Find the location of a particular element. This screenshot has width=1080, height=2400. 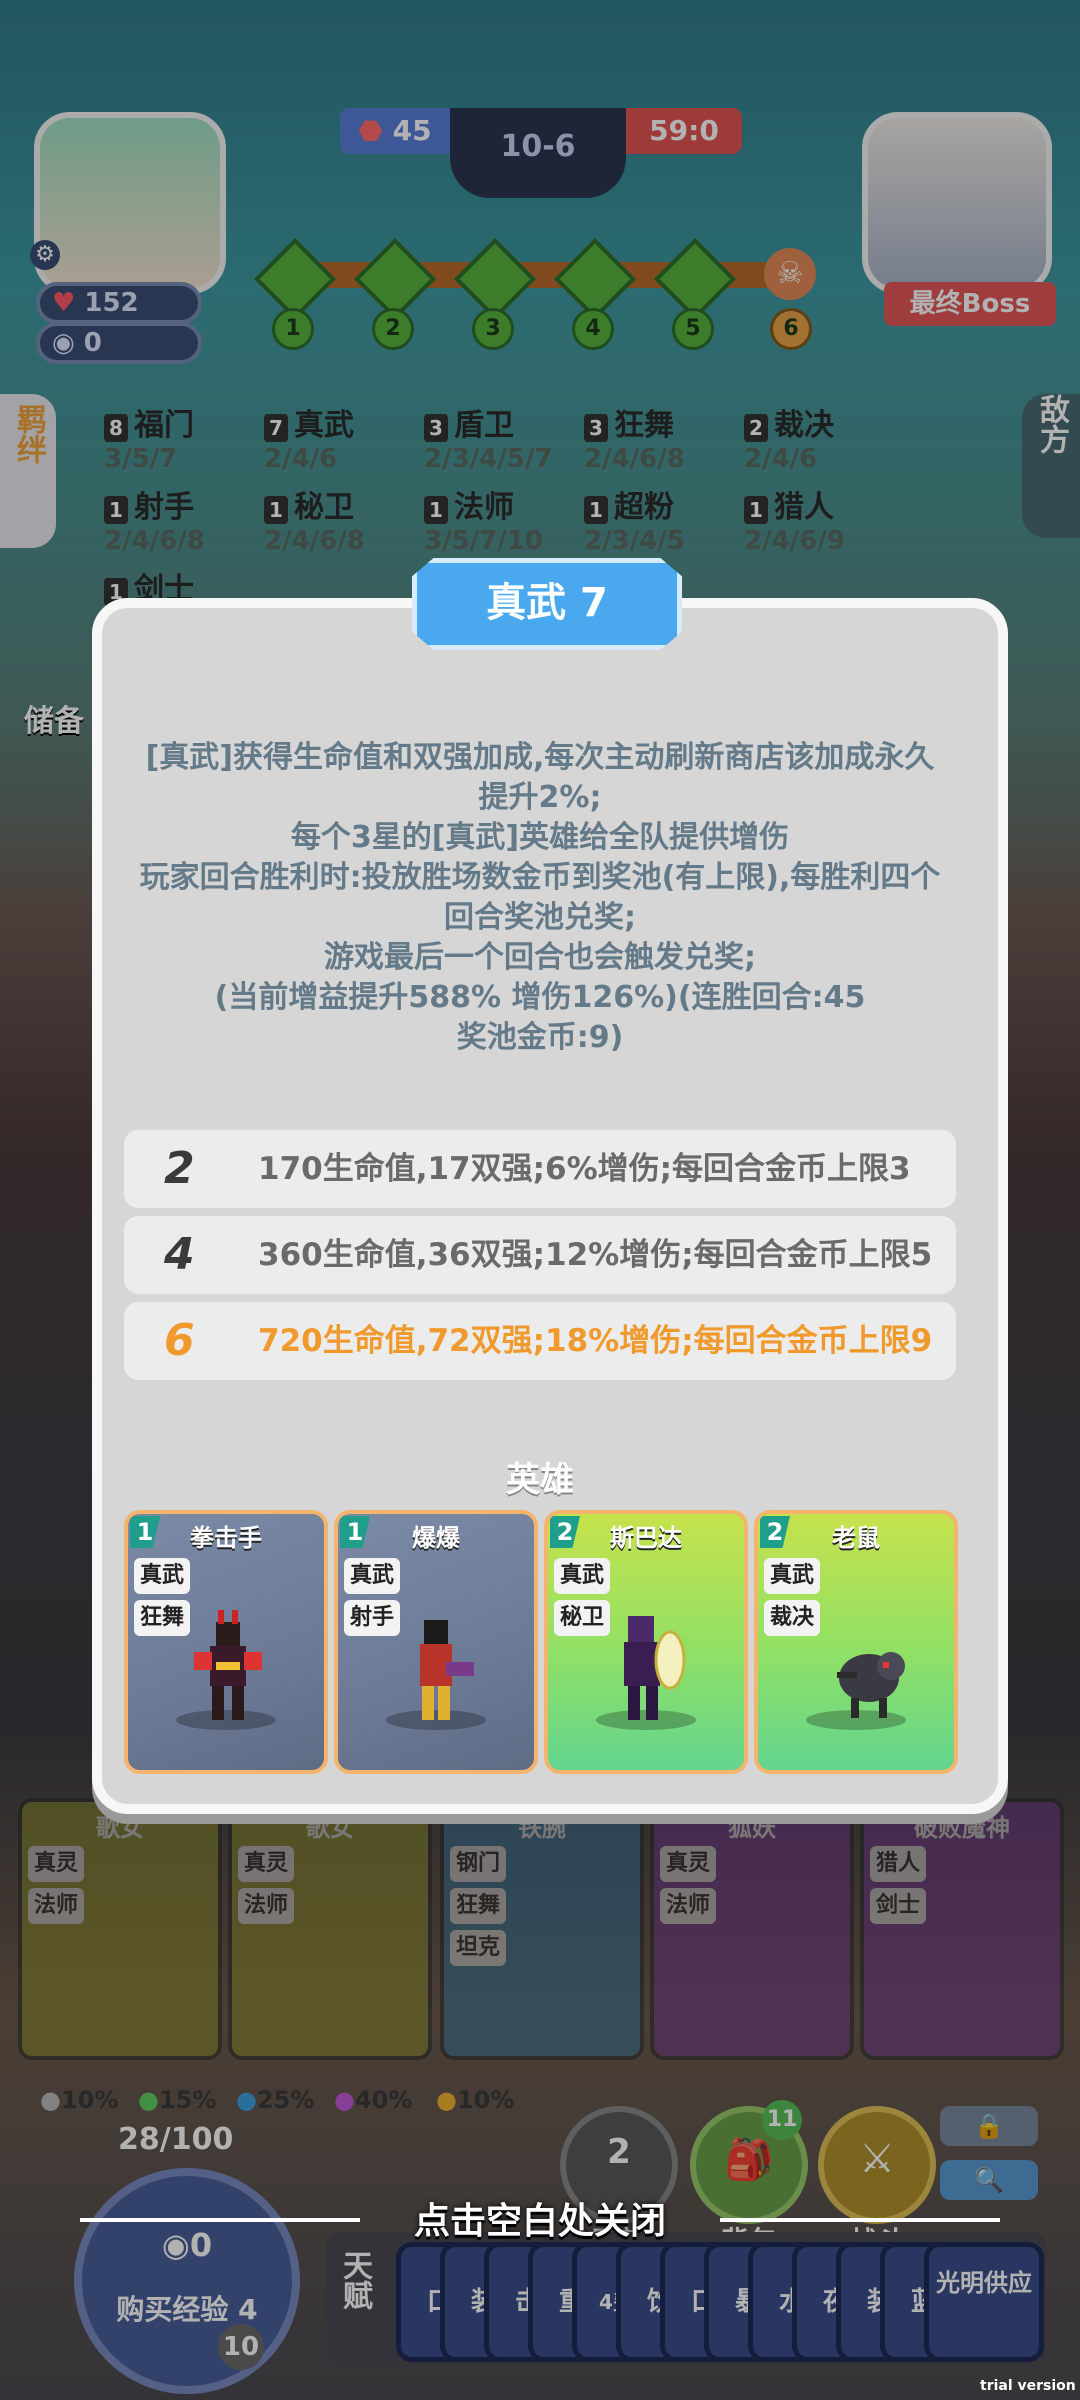

baobao-sprite is located at coordinates (447, 1670).